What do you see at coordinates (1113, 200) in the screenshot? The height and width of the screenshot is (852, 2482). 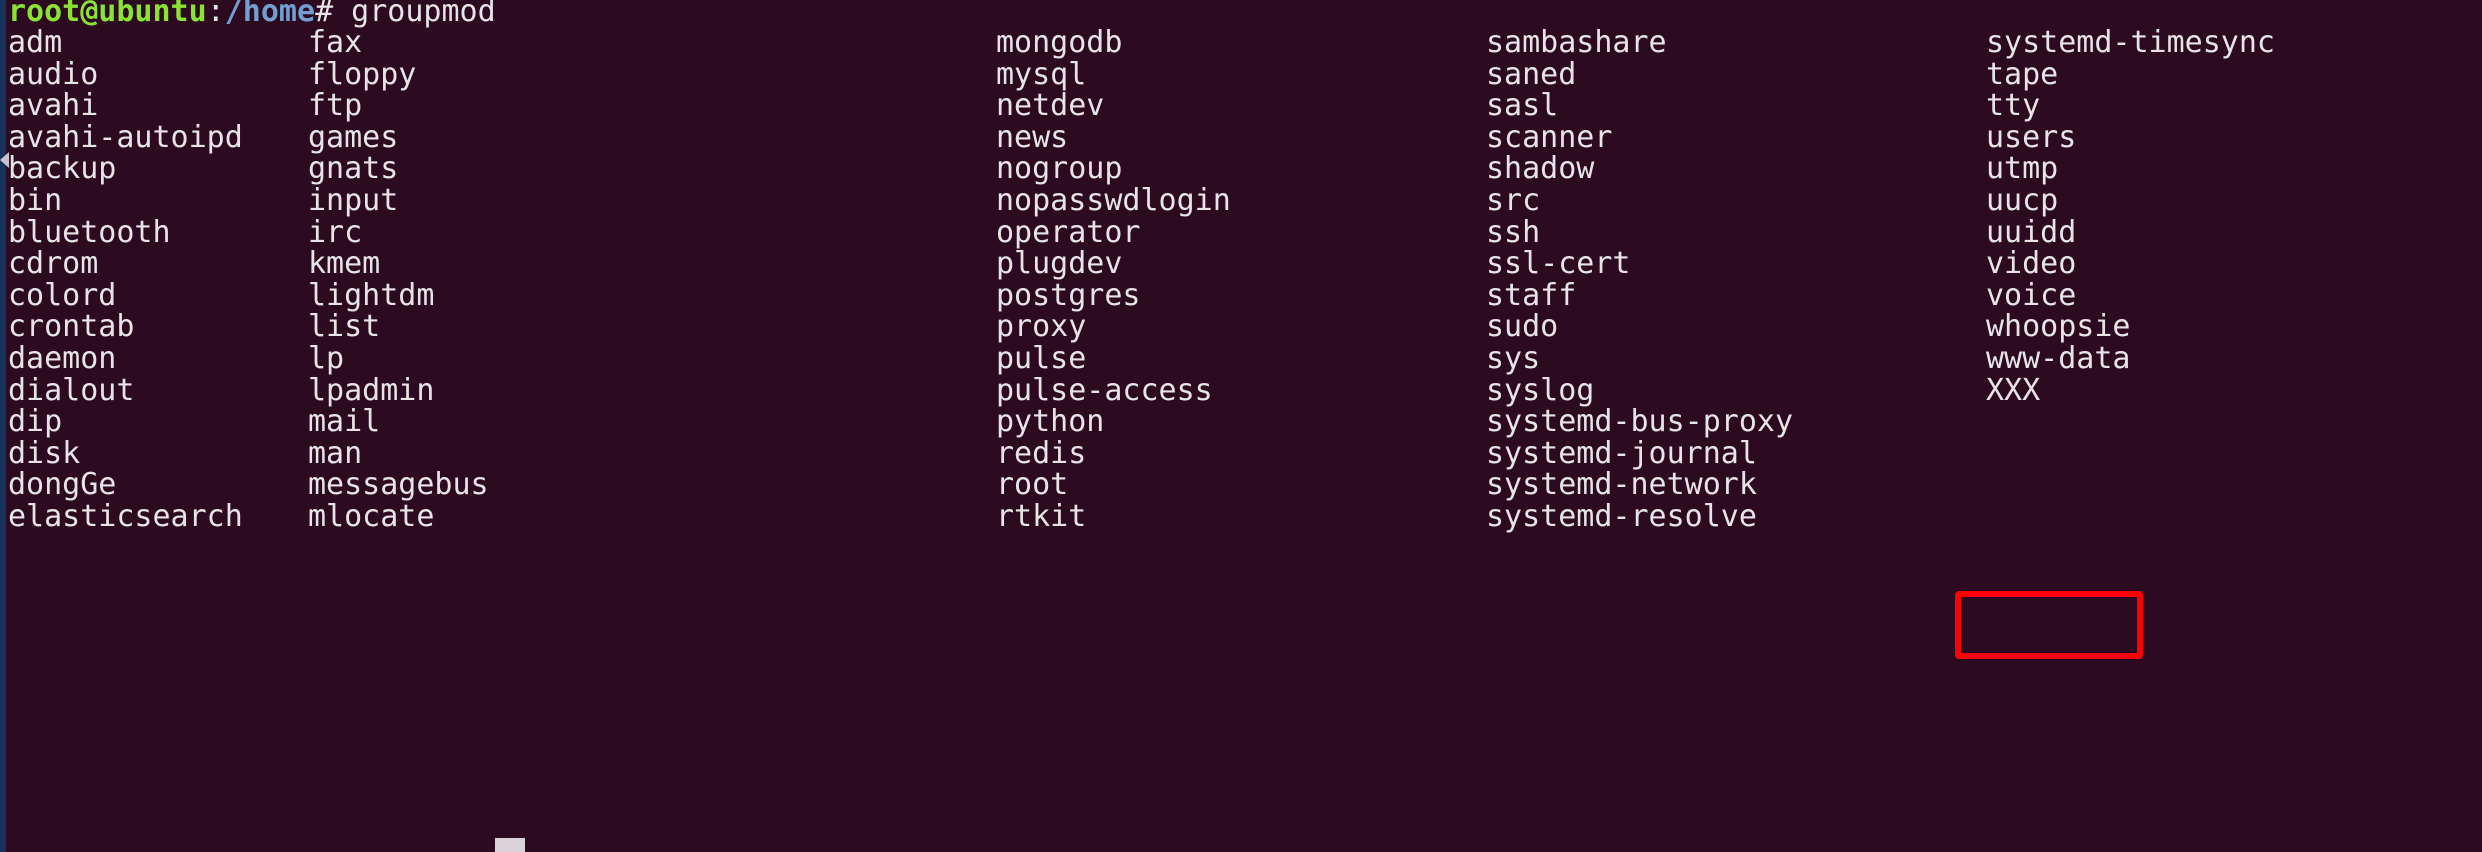 I see `group-name-item: nopasswdlogin` at bounding box center [1113, 200].